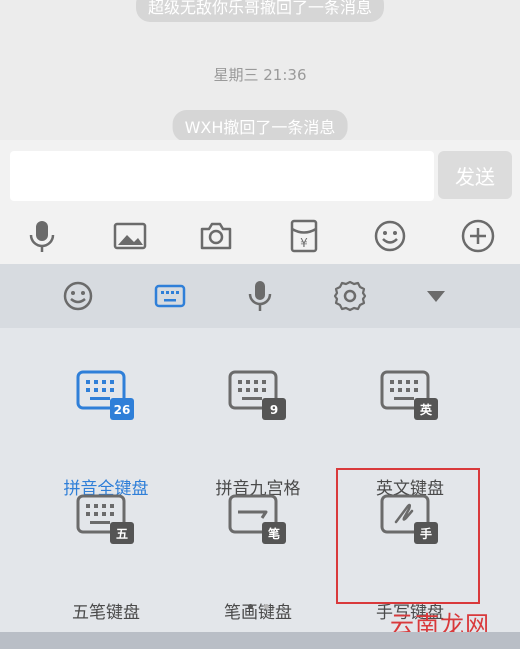 The width and height of the screenshot is (520, 649). Describe the element at coordinates (130, 236) in the screenshot. I see `image-icon` at that location.